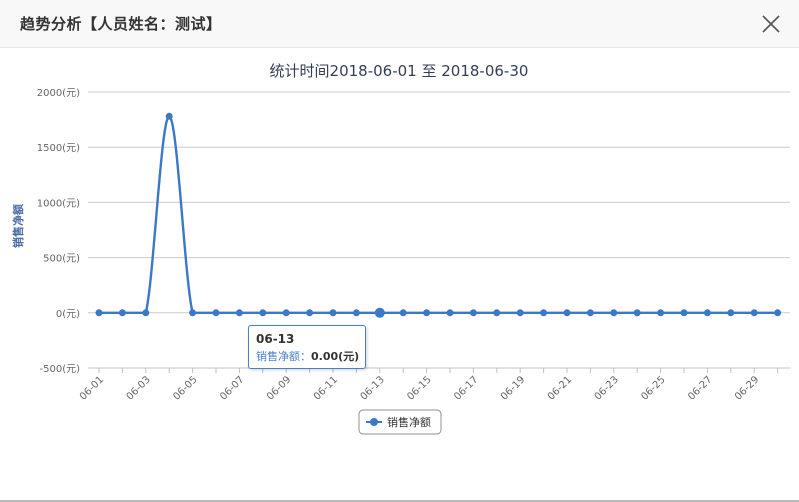 The width and height of the screenshot is (799, 502). I want to click on y-tick-label: 1000(元), so click(58, 203).